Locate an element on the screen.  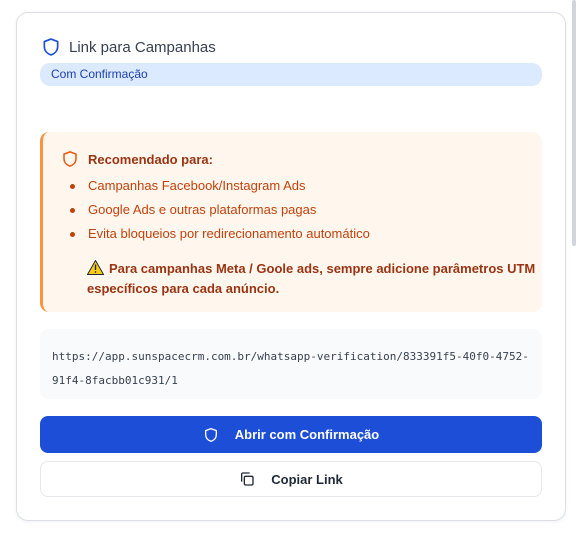
alert-title: Recomendado para: is located at coordinates (150, 159).